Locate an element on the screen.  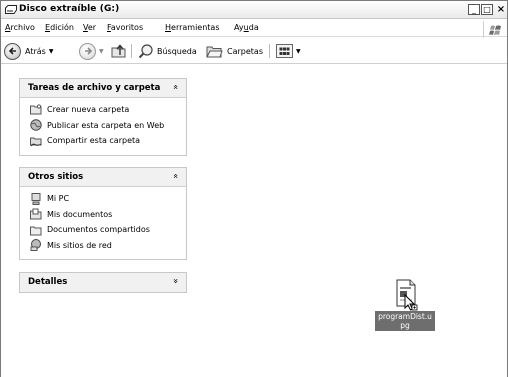
task-new-folder: Crear nueva carpeta is located at coordinates (103, 110).